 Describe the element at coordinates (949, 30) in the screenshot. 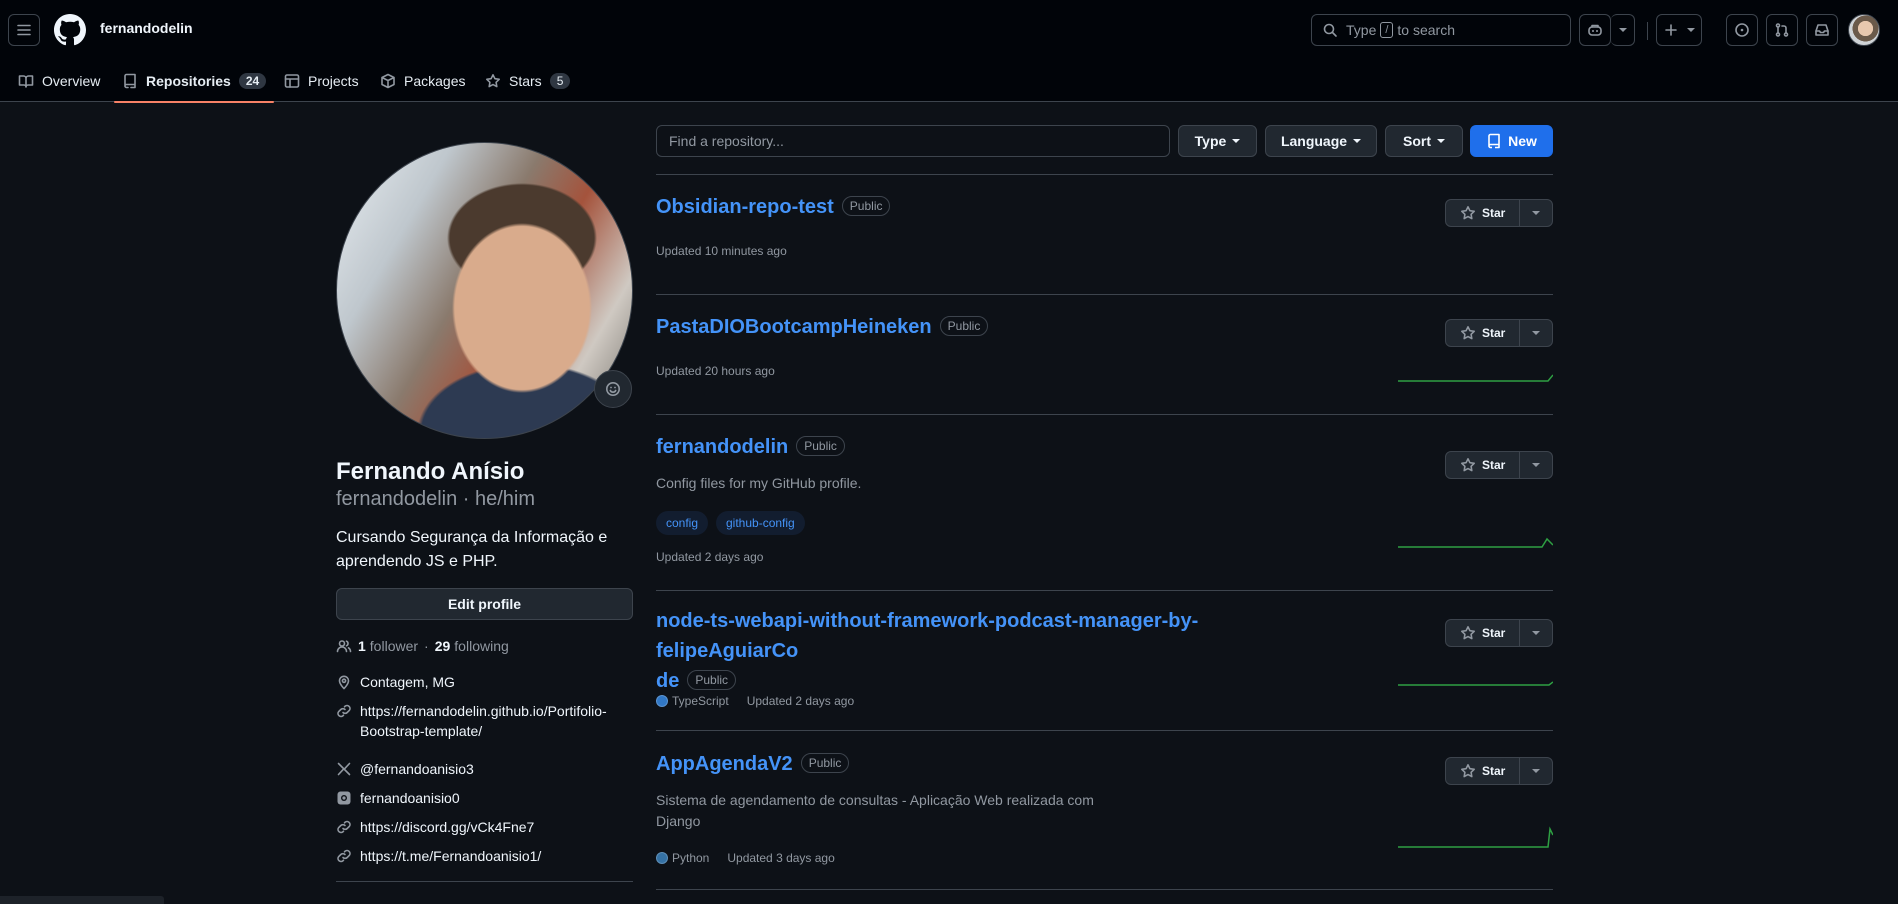

I see `global-header: fernandodelin Type / to search` at that location.